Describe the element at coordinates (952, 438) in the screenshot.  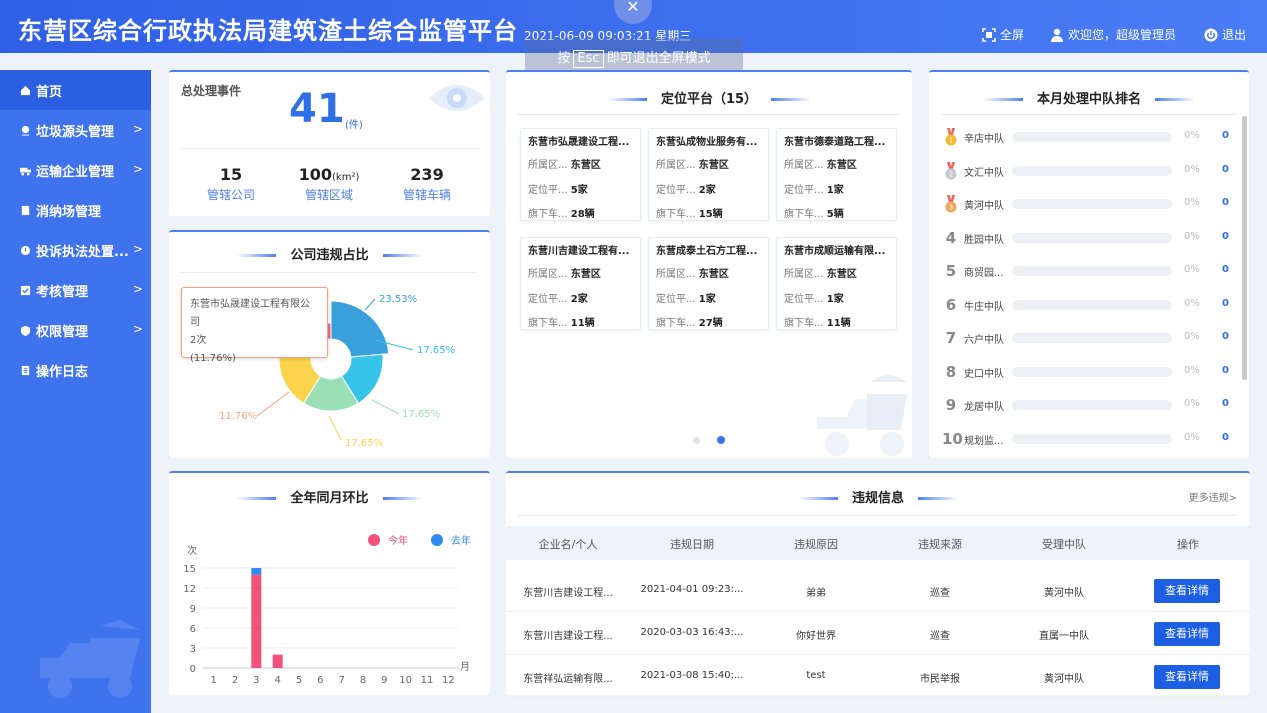
I see `rank-number: 10` at that location.